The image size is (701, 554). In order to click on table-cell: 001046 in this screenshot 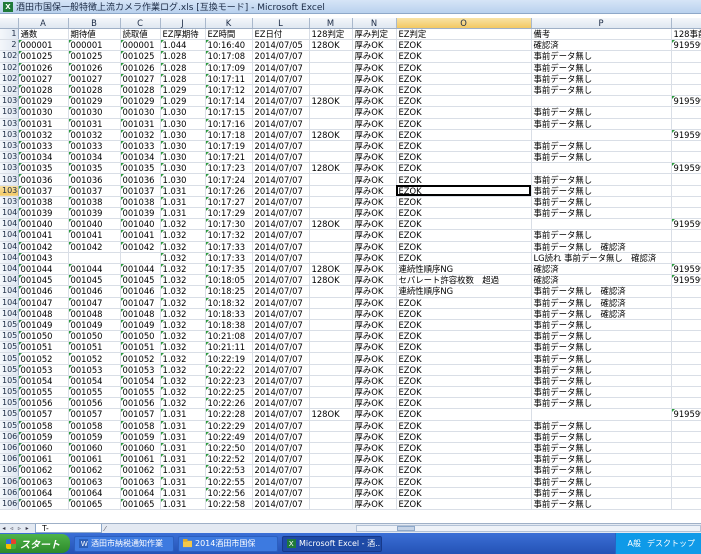, I will do `click(43, 291)`.